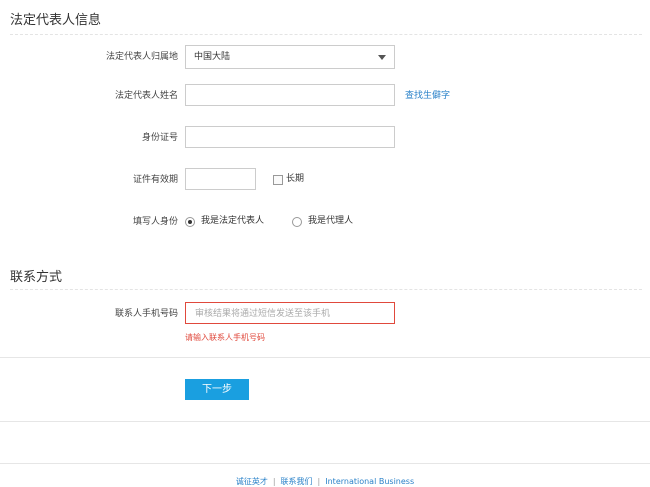 The image size is (650, 487). Describe the element at coordinates (233, 221) in the screenshot. I see `radio-self-label: 我是法定代表人` at that location.